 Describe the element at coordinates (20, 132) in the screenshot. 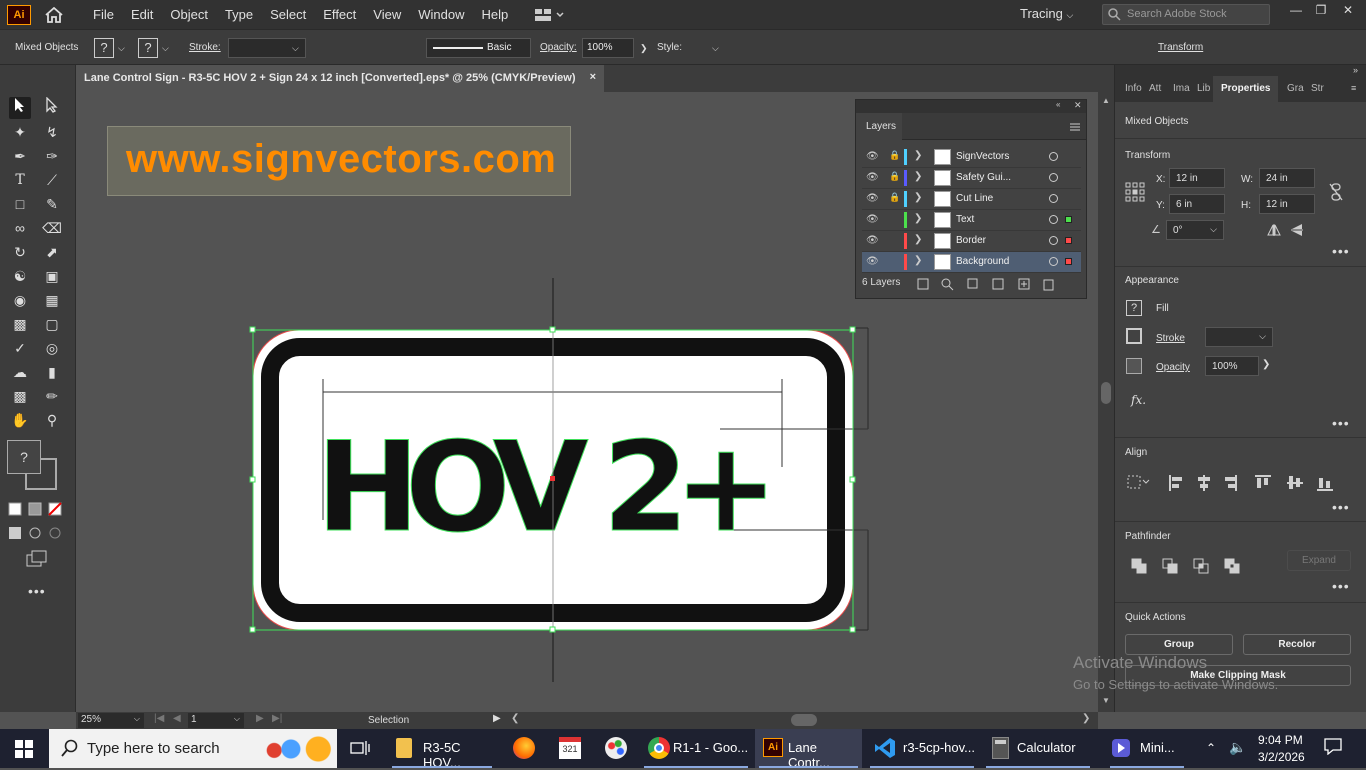

I see `magic-wand-tool-icon: ✦` at that location.